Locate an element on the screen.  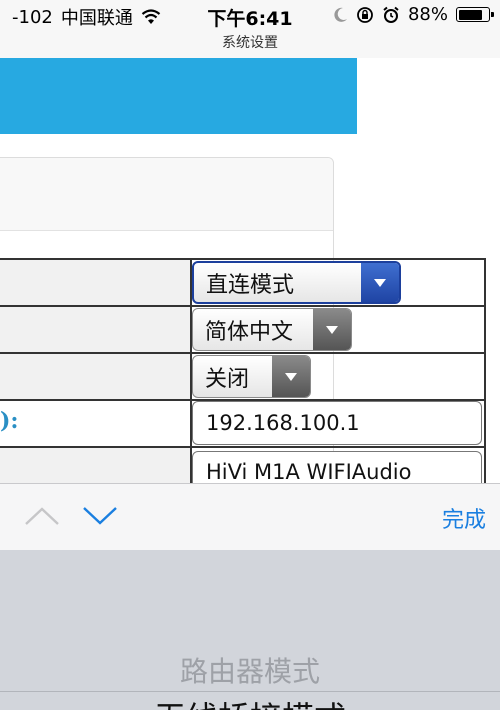
picker-option: 路由器模式 is located at coordinates (250, 670).